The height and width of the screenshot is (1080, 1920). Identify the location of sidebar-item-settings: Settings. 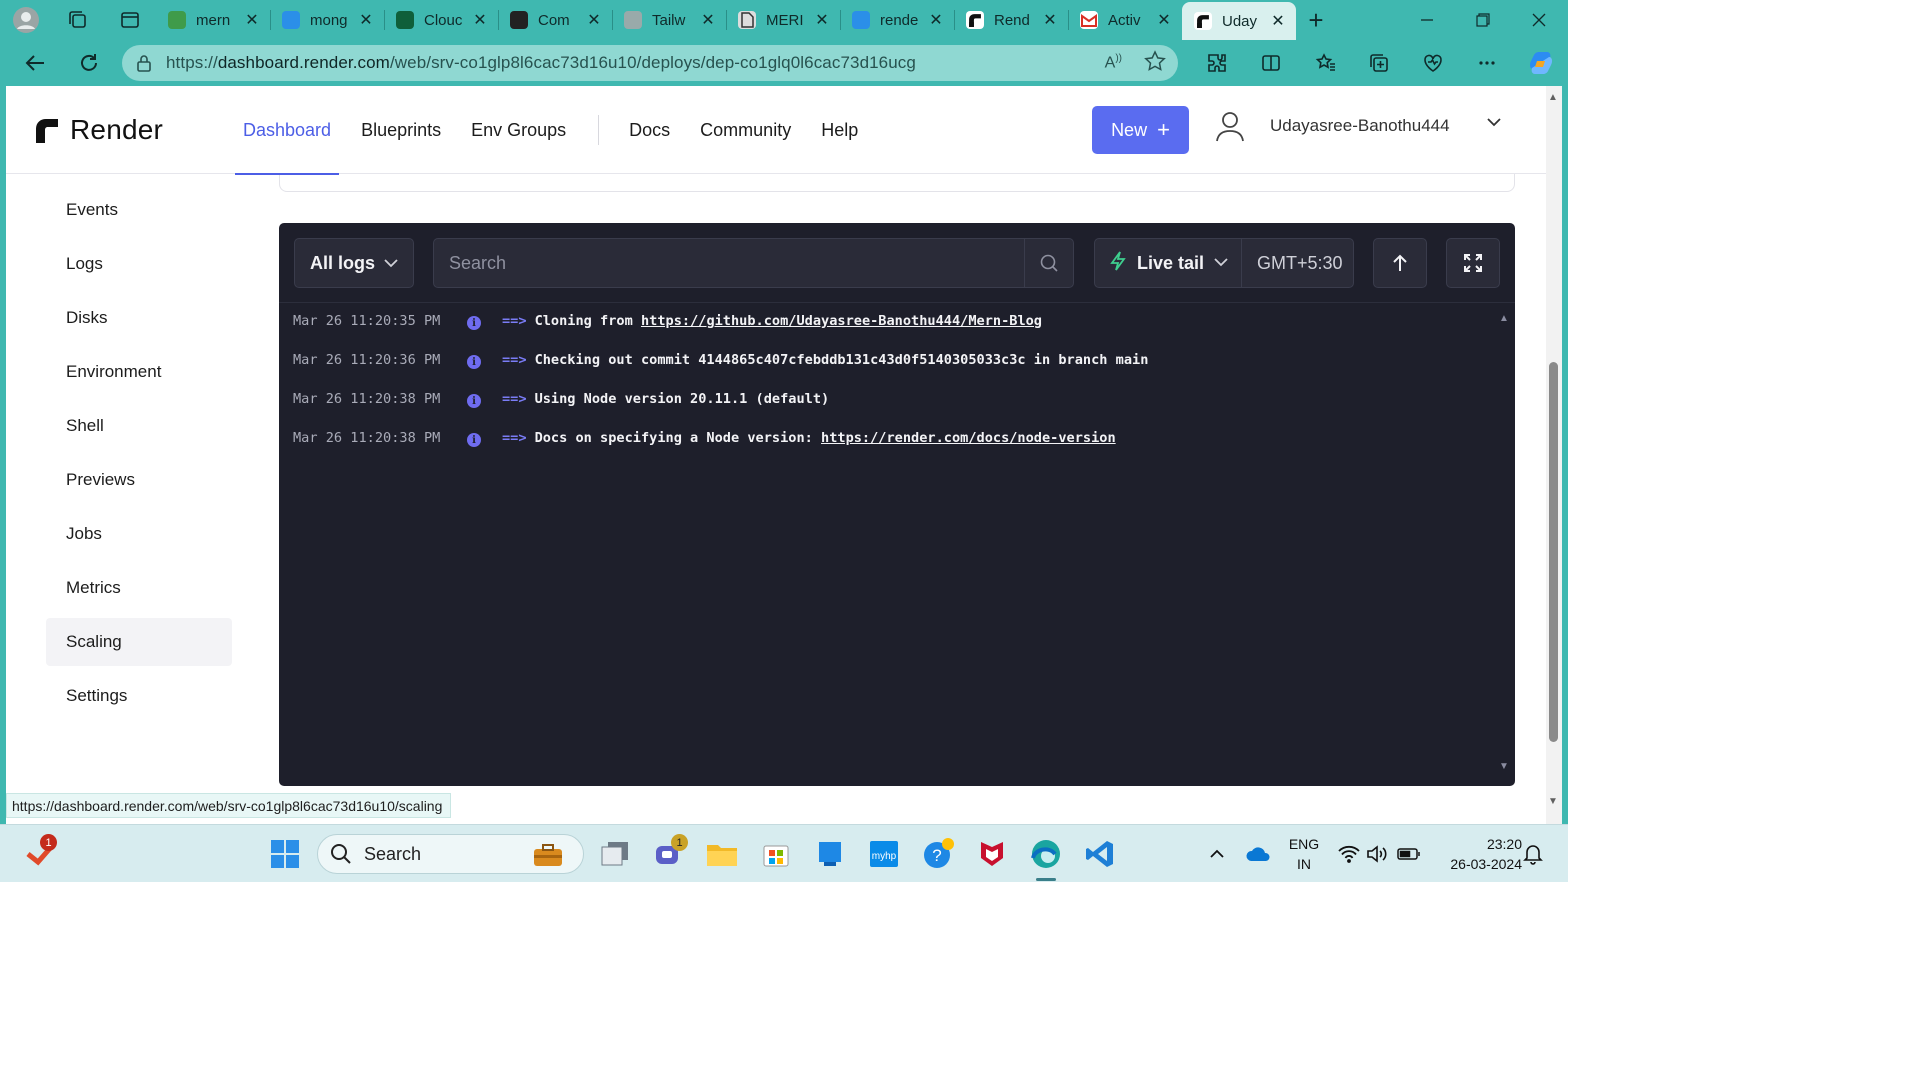
(139, 696).